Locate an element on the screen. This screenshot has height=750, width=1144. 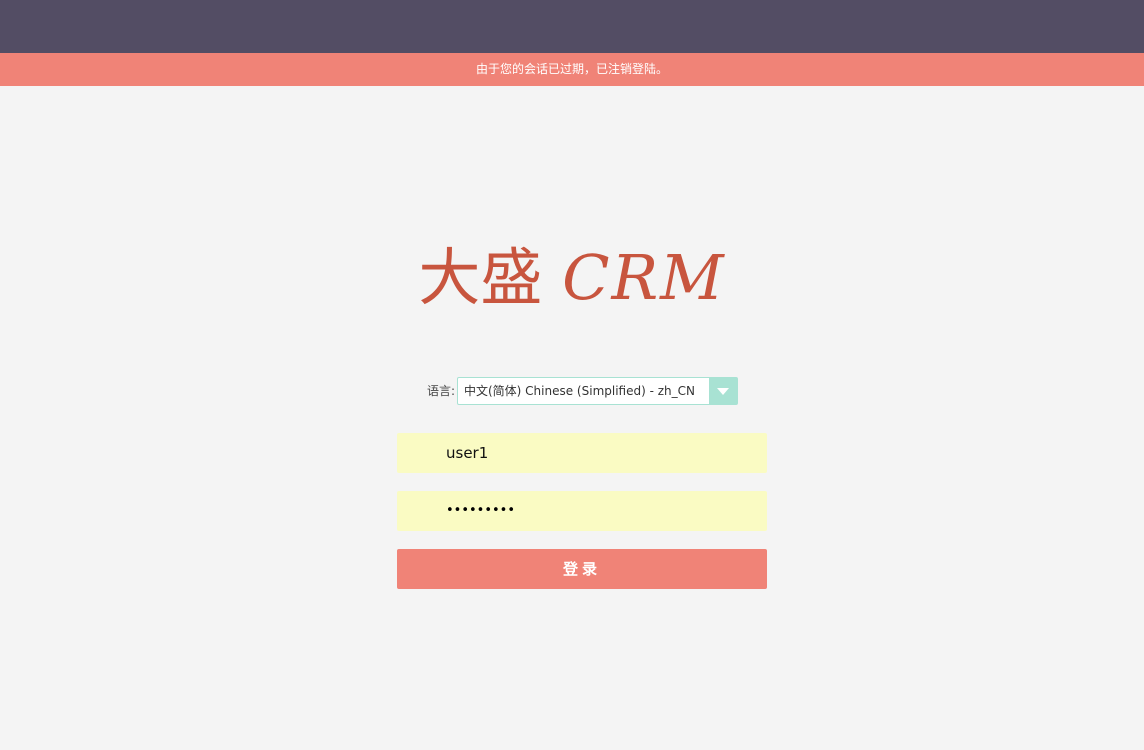
chevron-down-icon is located at coordinates (723, 391).